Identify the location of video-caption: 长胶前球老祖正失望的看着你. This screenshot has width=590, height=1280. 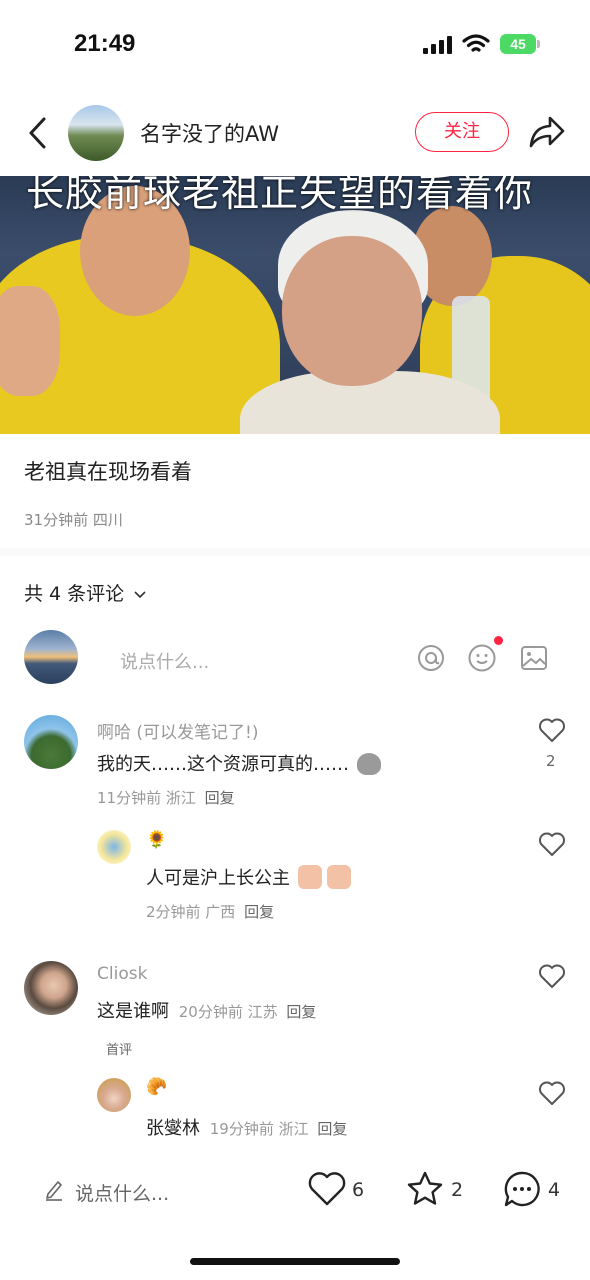
(280, 195).